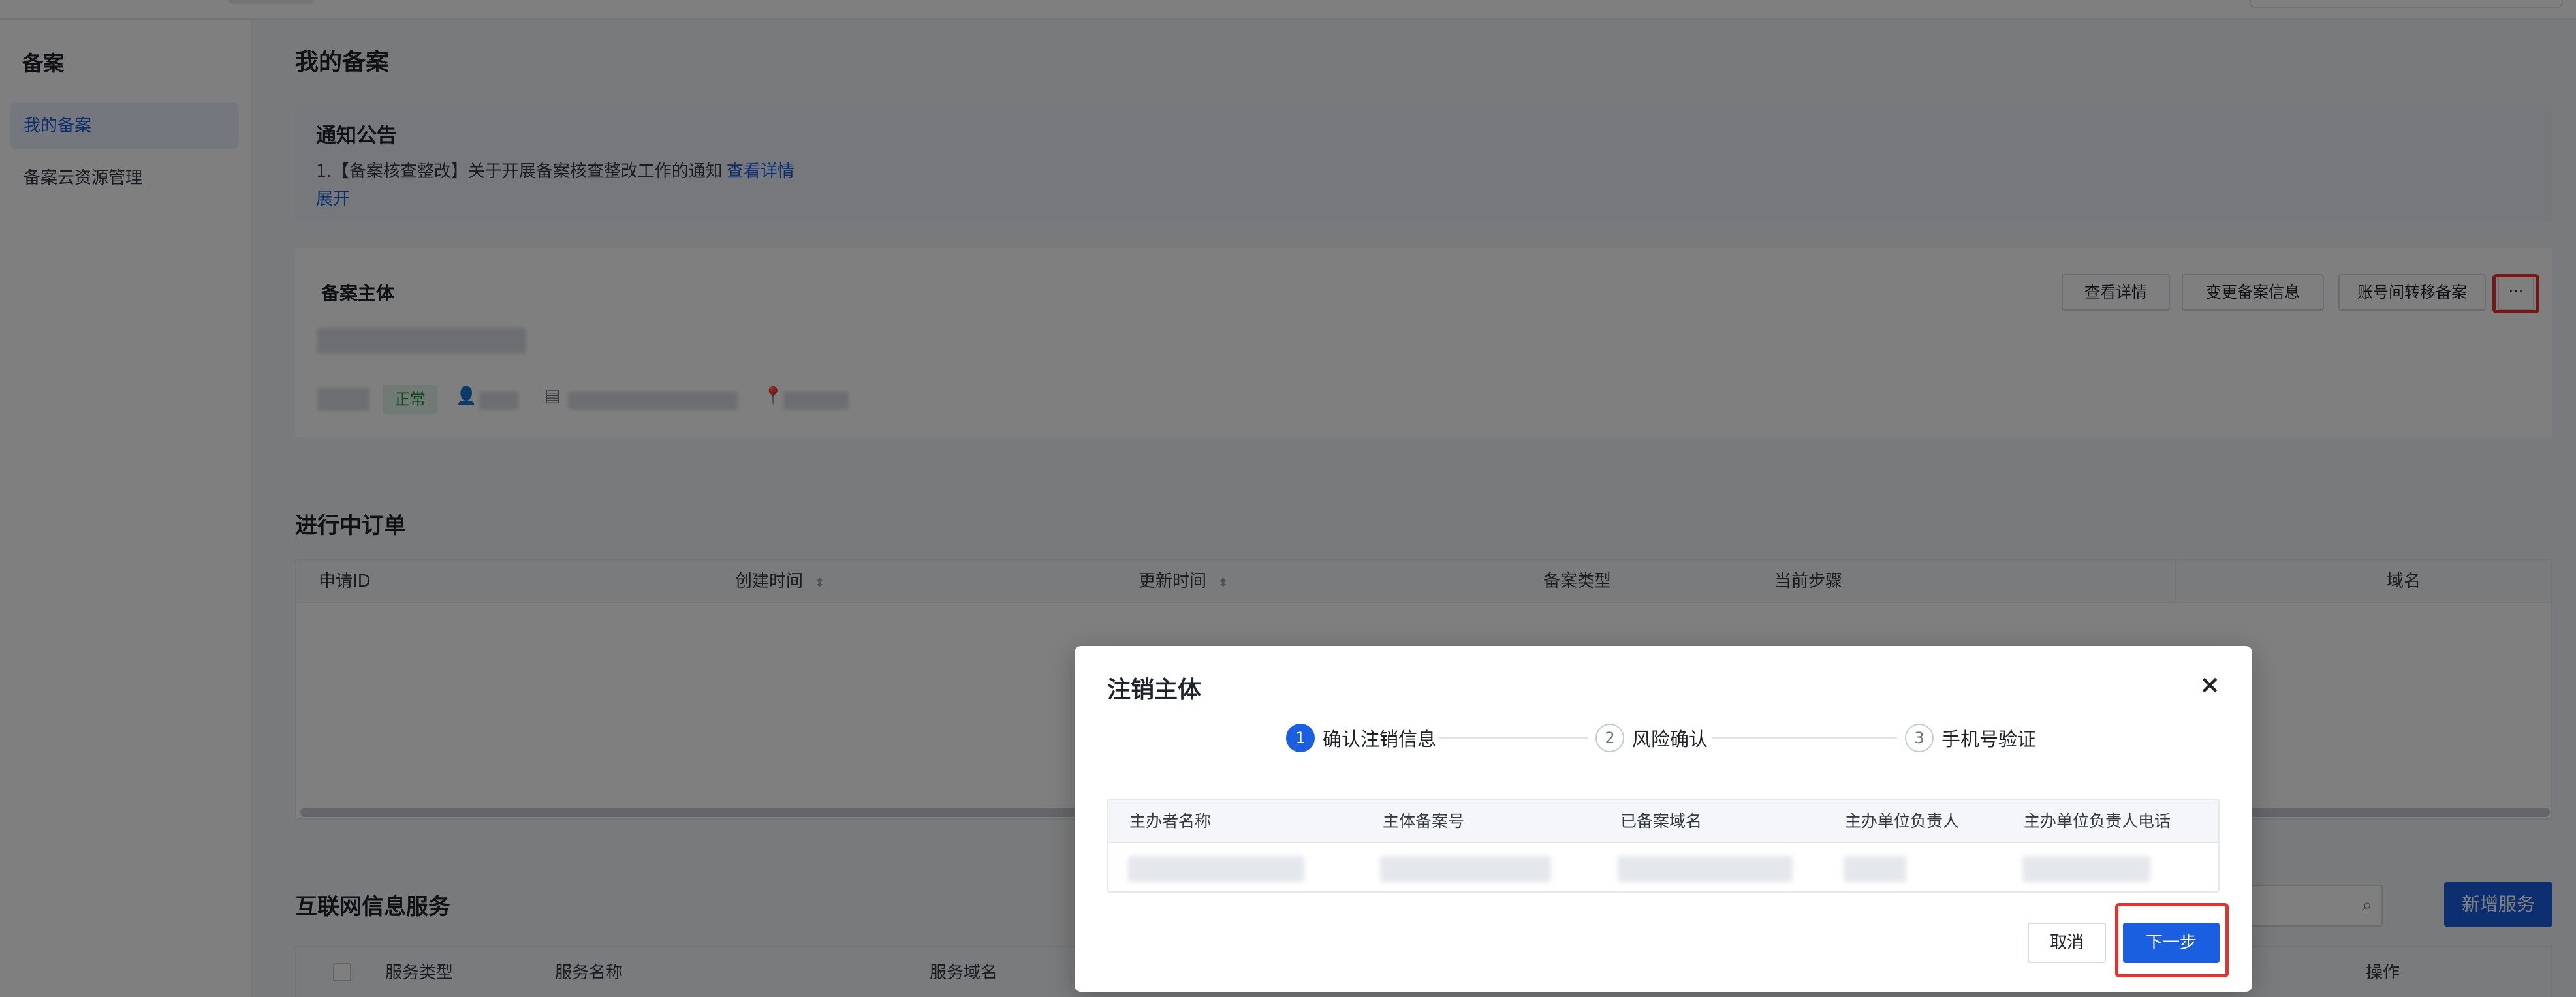 The height and width of the screenshot is (997, 2576). I want to click on next-step-button: 下一步, so click(2171, 943).